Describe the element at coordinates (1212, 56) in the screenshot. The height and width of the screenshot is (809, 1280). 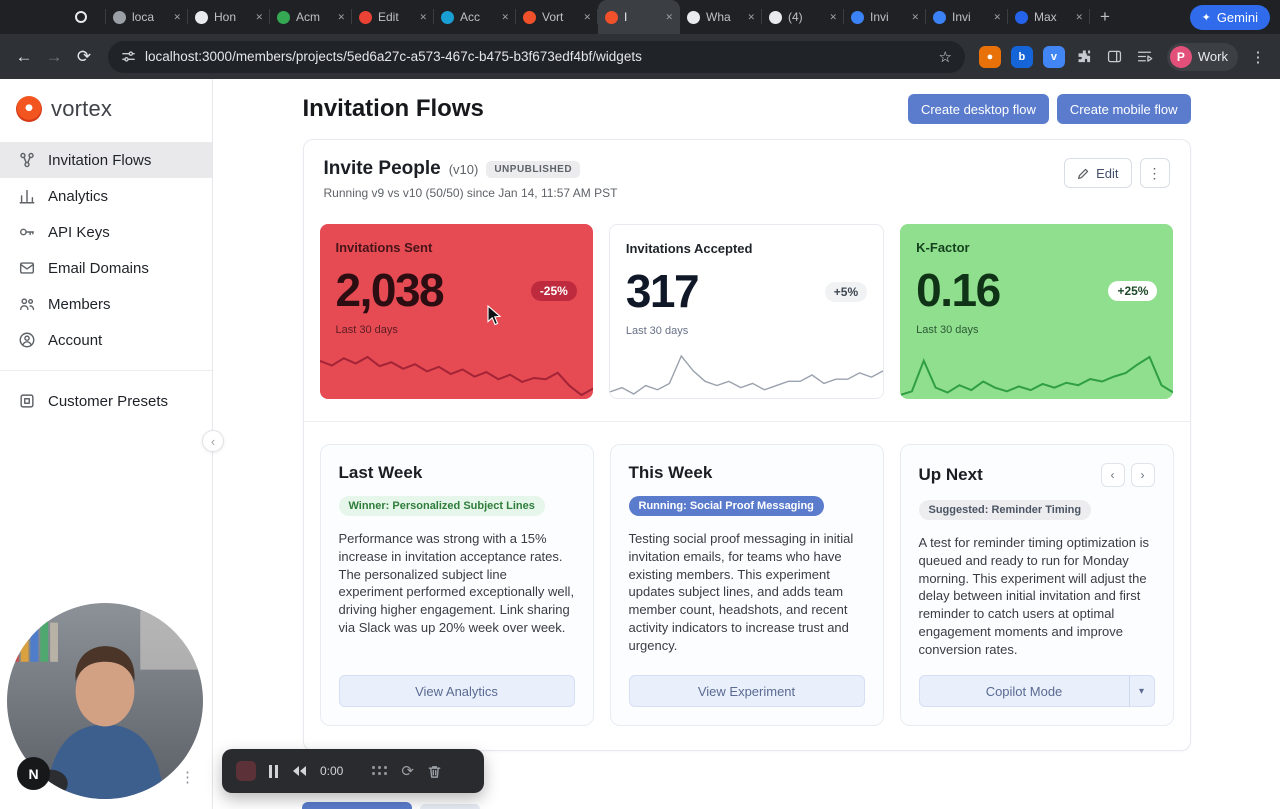
I see `profile-name: Work` at that location.